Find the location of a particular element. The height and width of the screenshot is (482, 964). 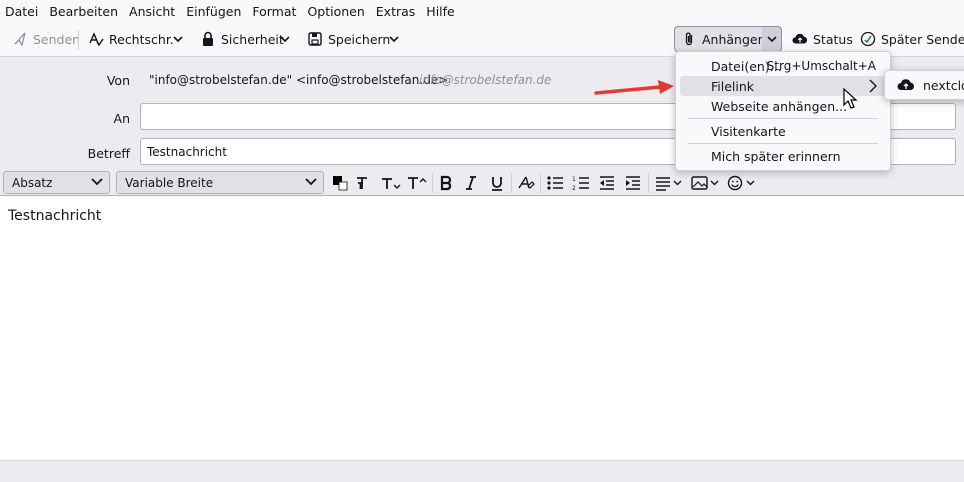

menu-item-files-accel: Strg+Umschalt+A is located at coordinates (821, 66).